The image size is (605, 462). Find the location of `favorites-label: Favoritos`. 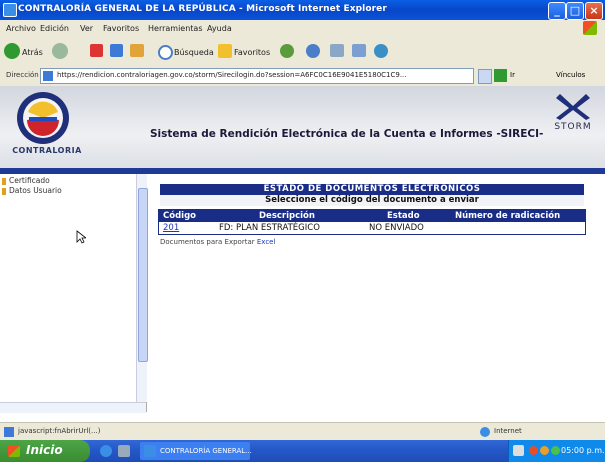

favorites-label: Favoritos is located at coordinates (252, 52).